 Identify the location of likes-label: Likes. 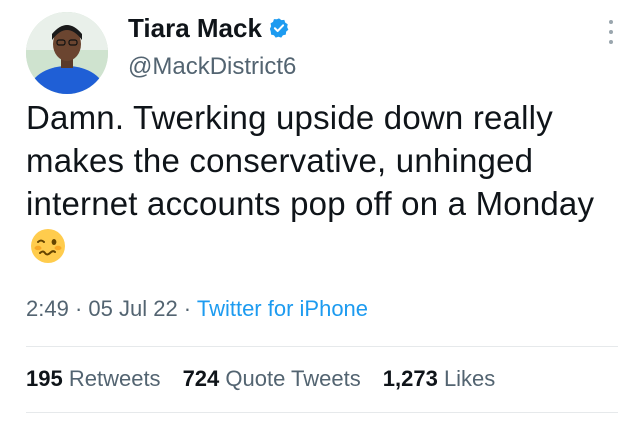
(469, 378).